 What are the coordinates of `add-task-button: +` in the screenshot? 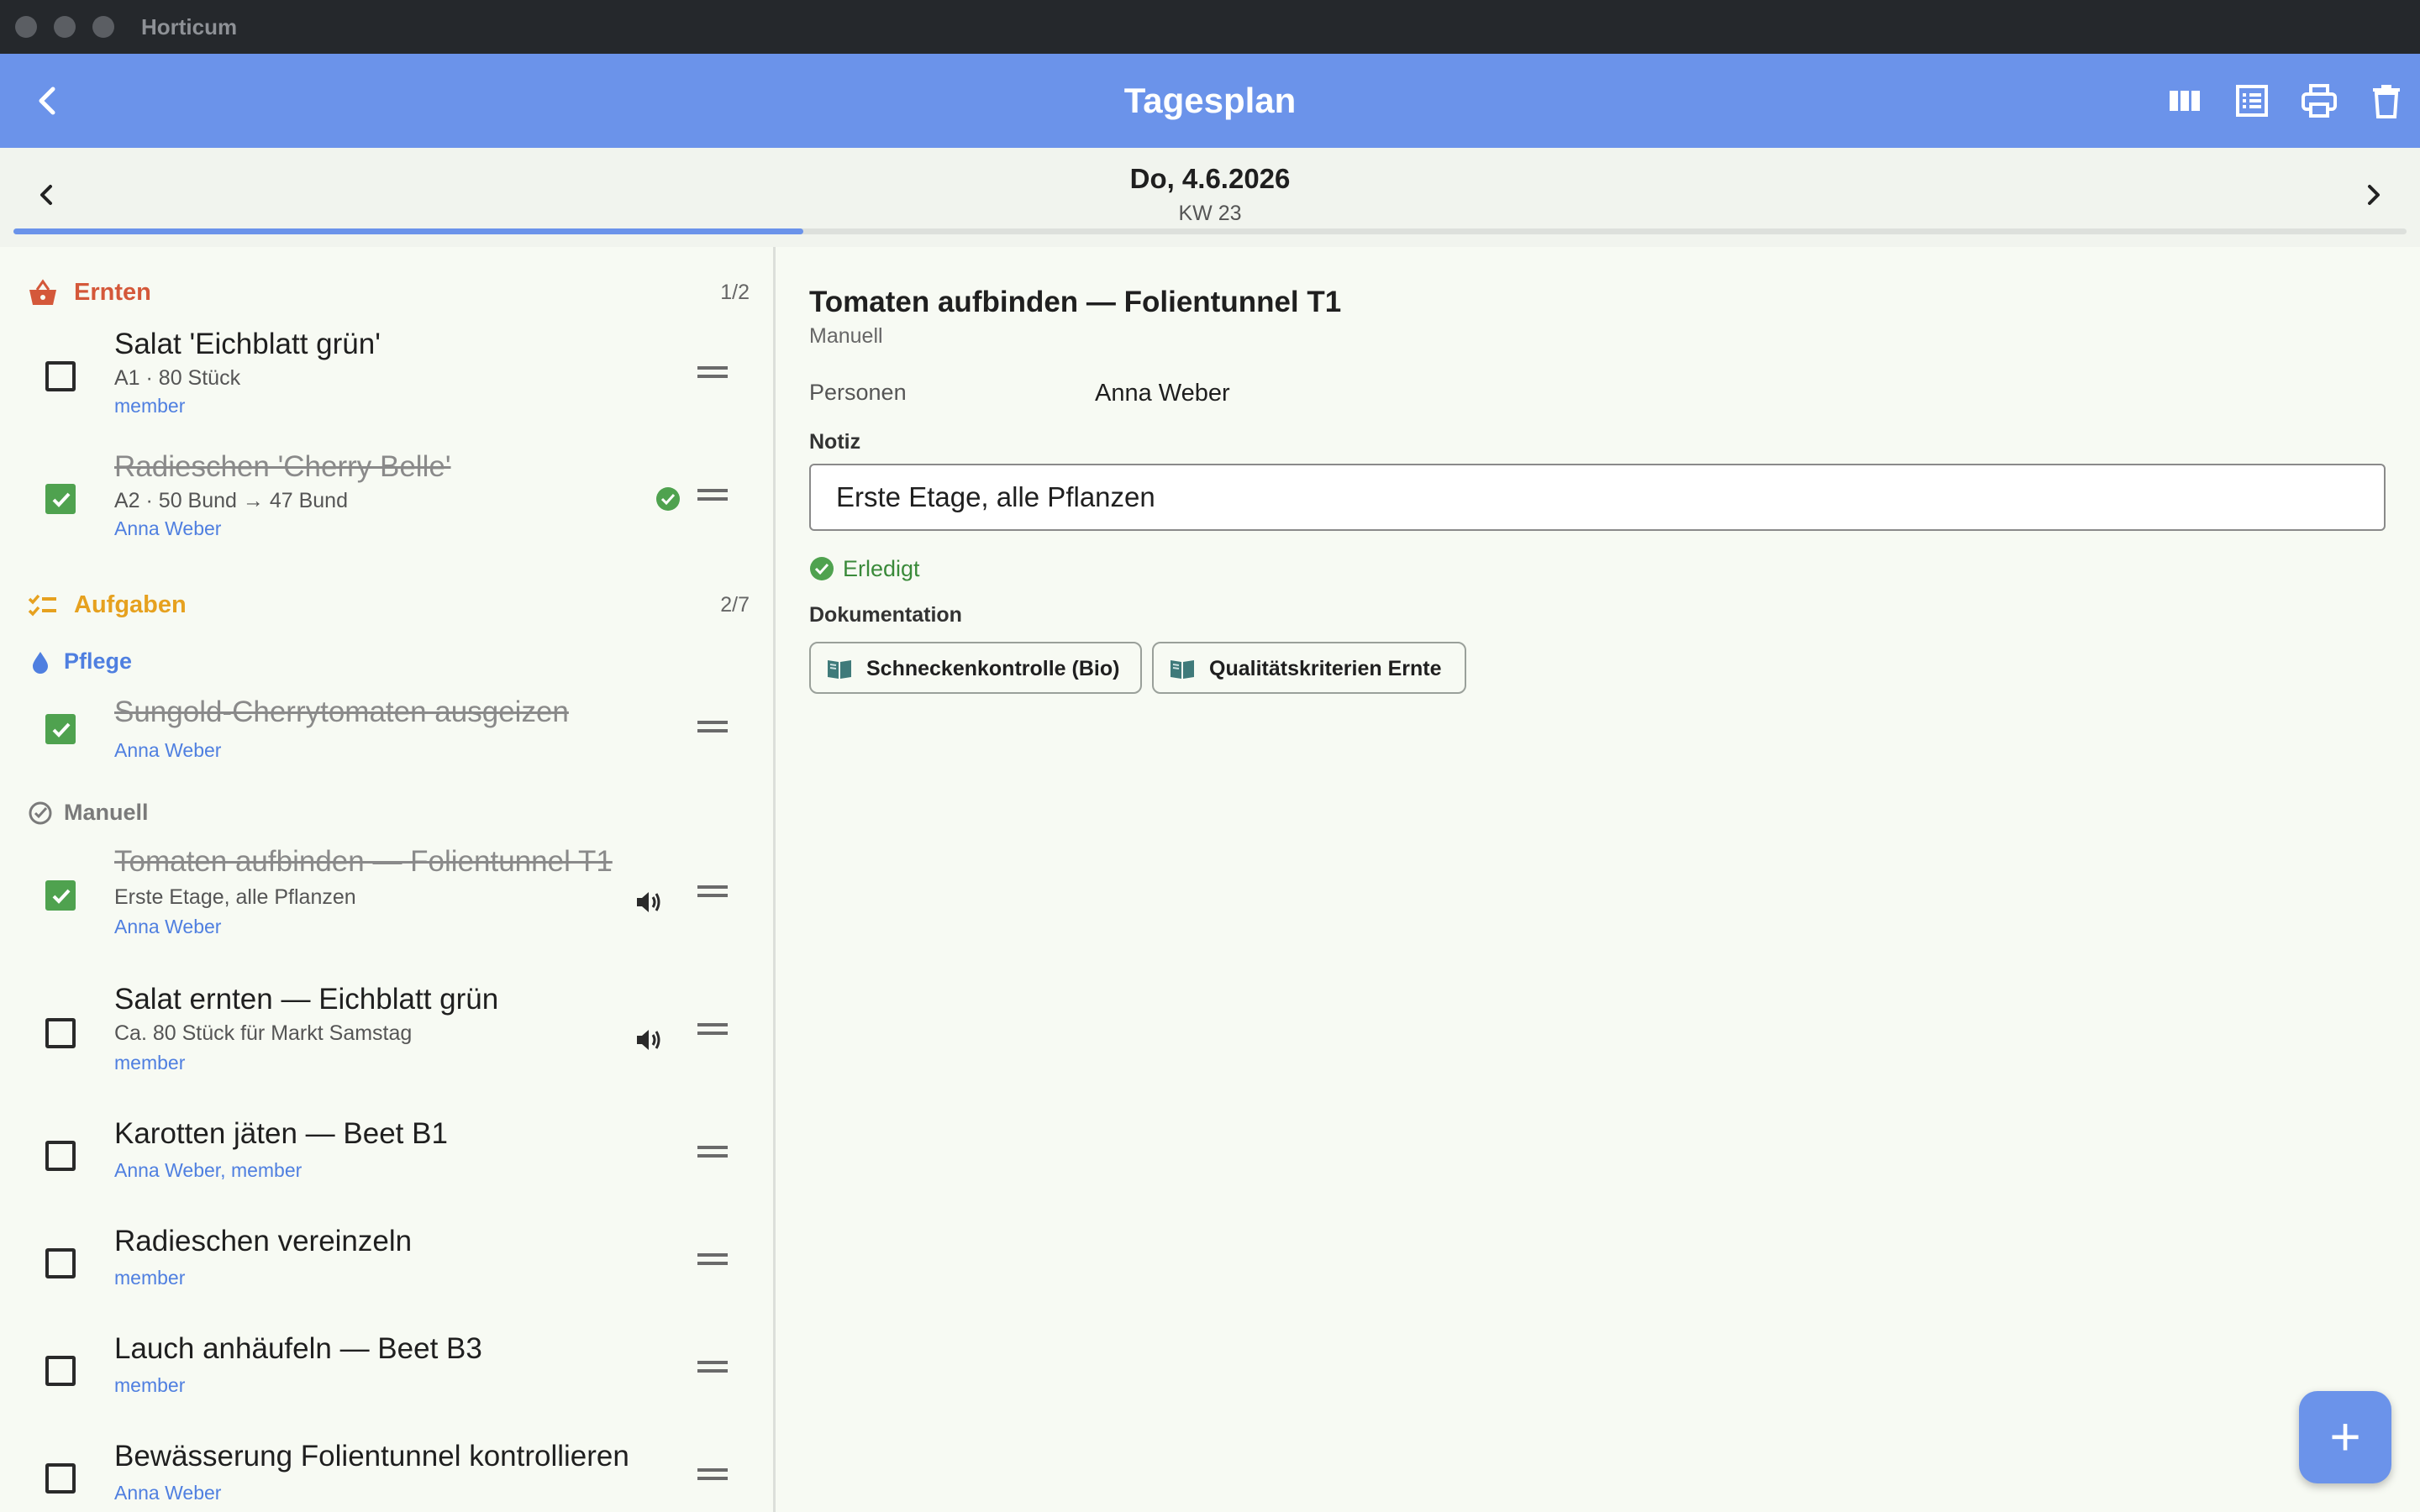 It's located at (2345, 1437).